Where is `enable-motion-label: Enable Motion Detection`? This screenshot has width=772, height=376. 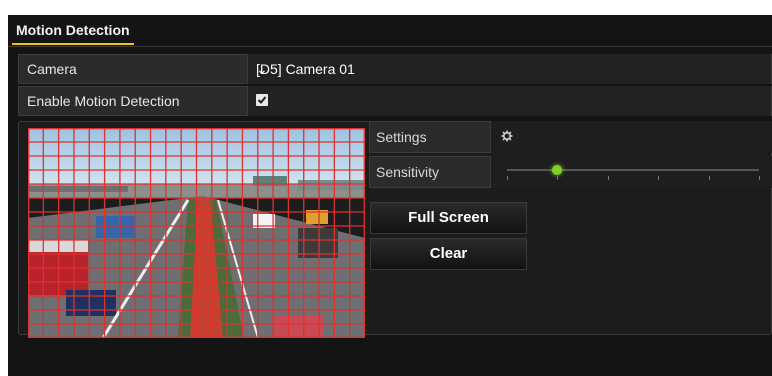
enable-motion-label: Enable Motion Detection is located at coordinates (103, 101).